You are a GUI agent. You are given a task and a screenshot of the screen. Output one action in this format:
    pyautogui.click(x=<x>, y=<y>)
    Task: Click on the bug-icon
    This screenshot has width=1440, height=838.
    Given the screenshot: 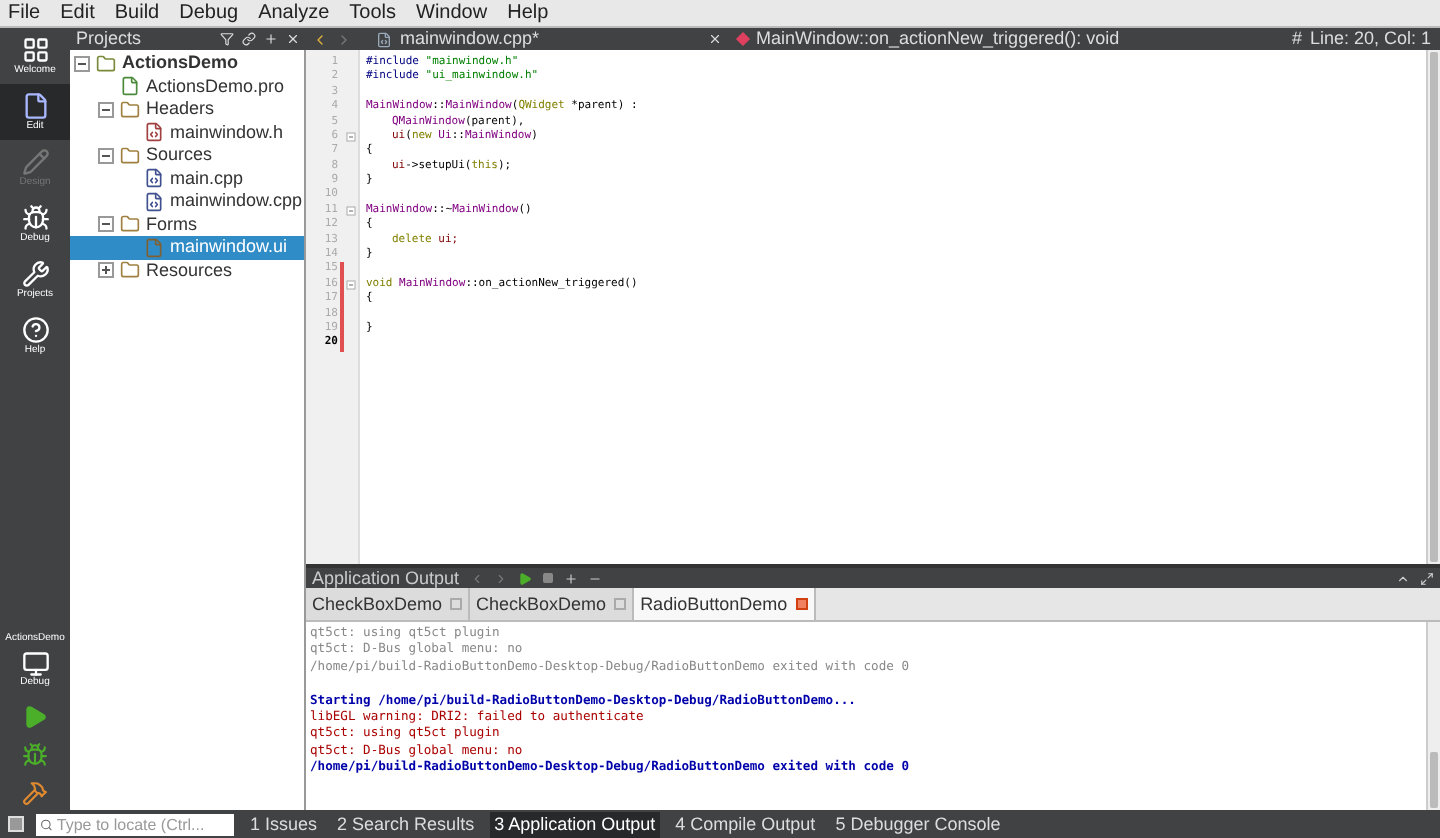 What is the action you would take?
    pyautogui.click(x=35, y=218)
    